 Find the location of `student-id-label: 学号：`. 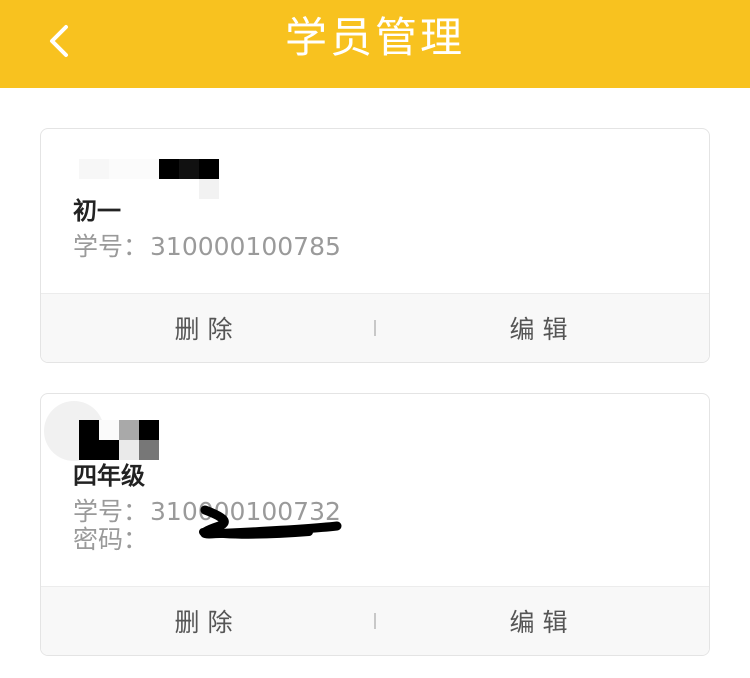

student-id-label: 学号： is located at coordinates (111, 246).